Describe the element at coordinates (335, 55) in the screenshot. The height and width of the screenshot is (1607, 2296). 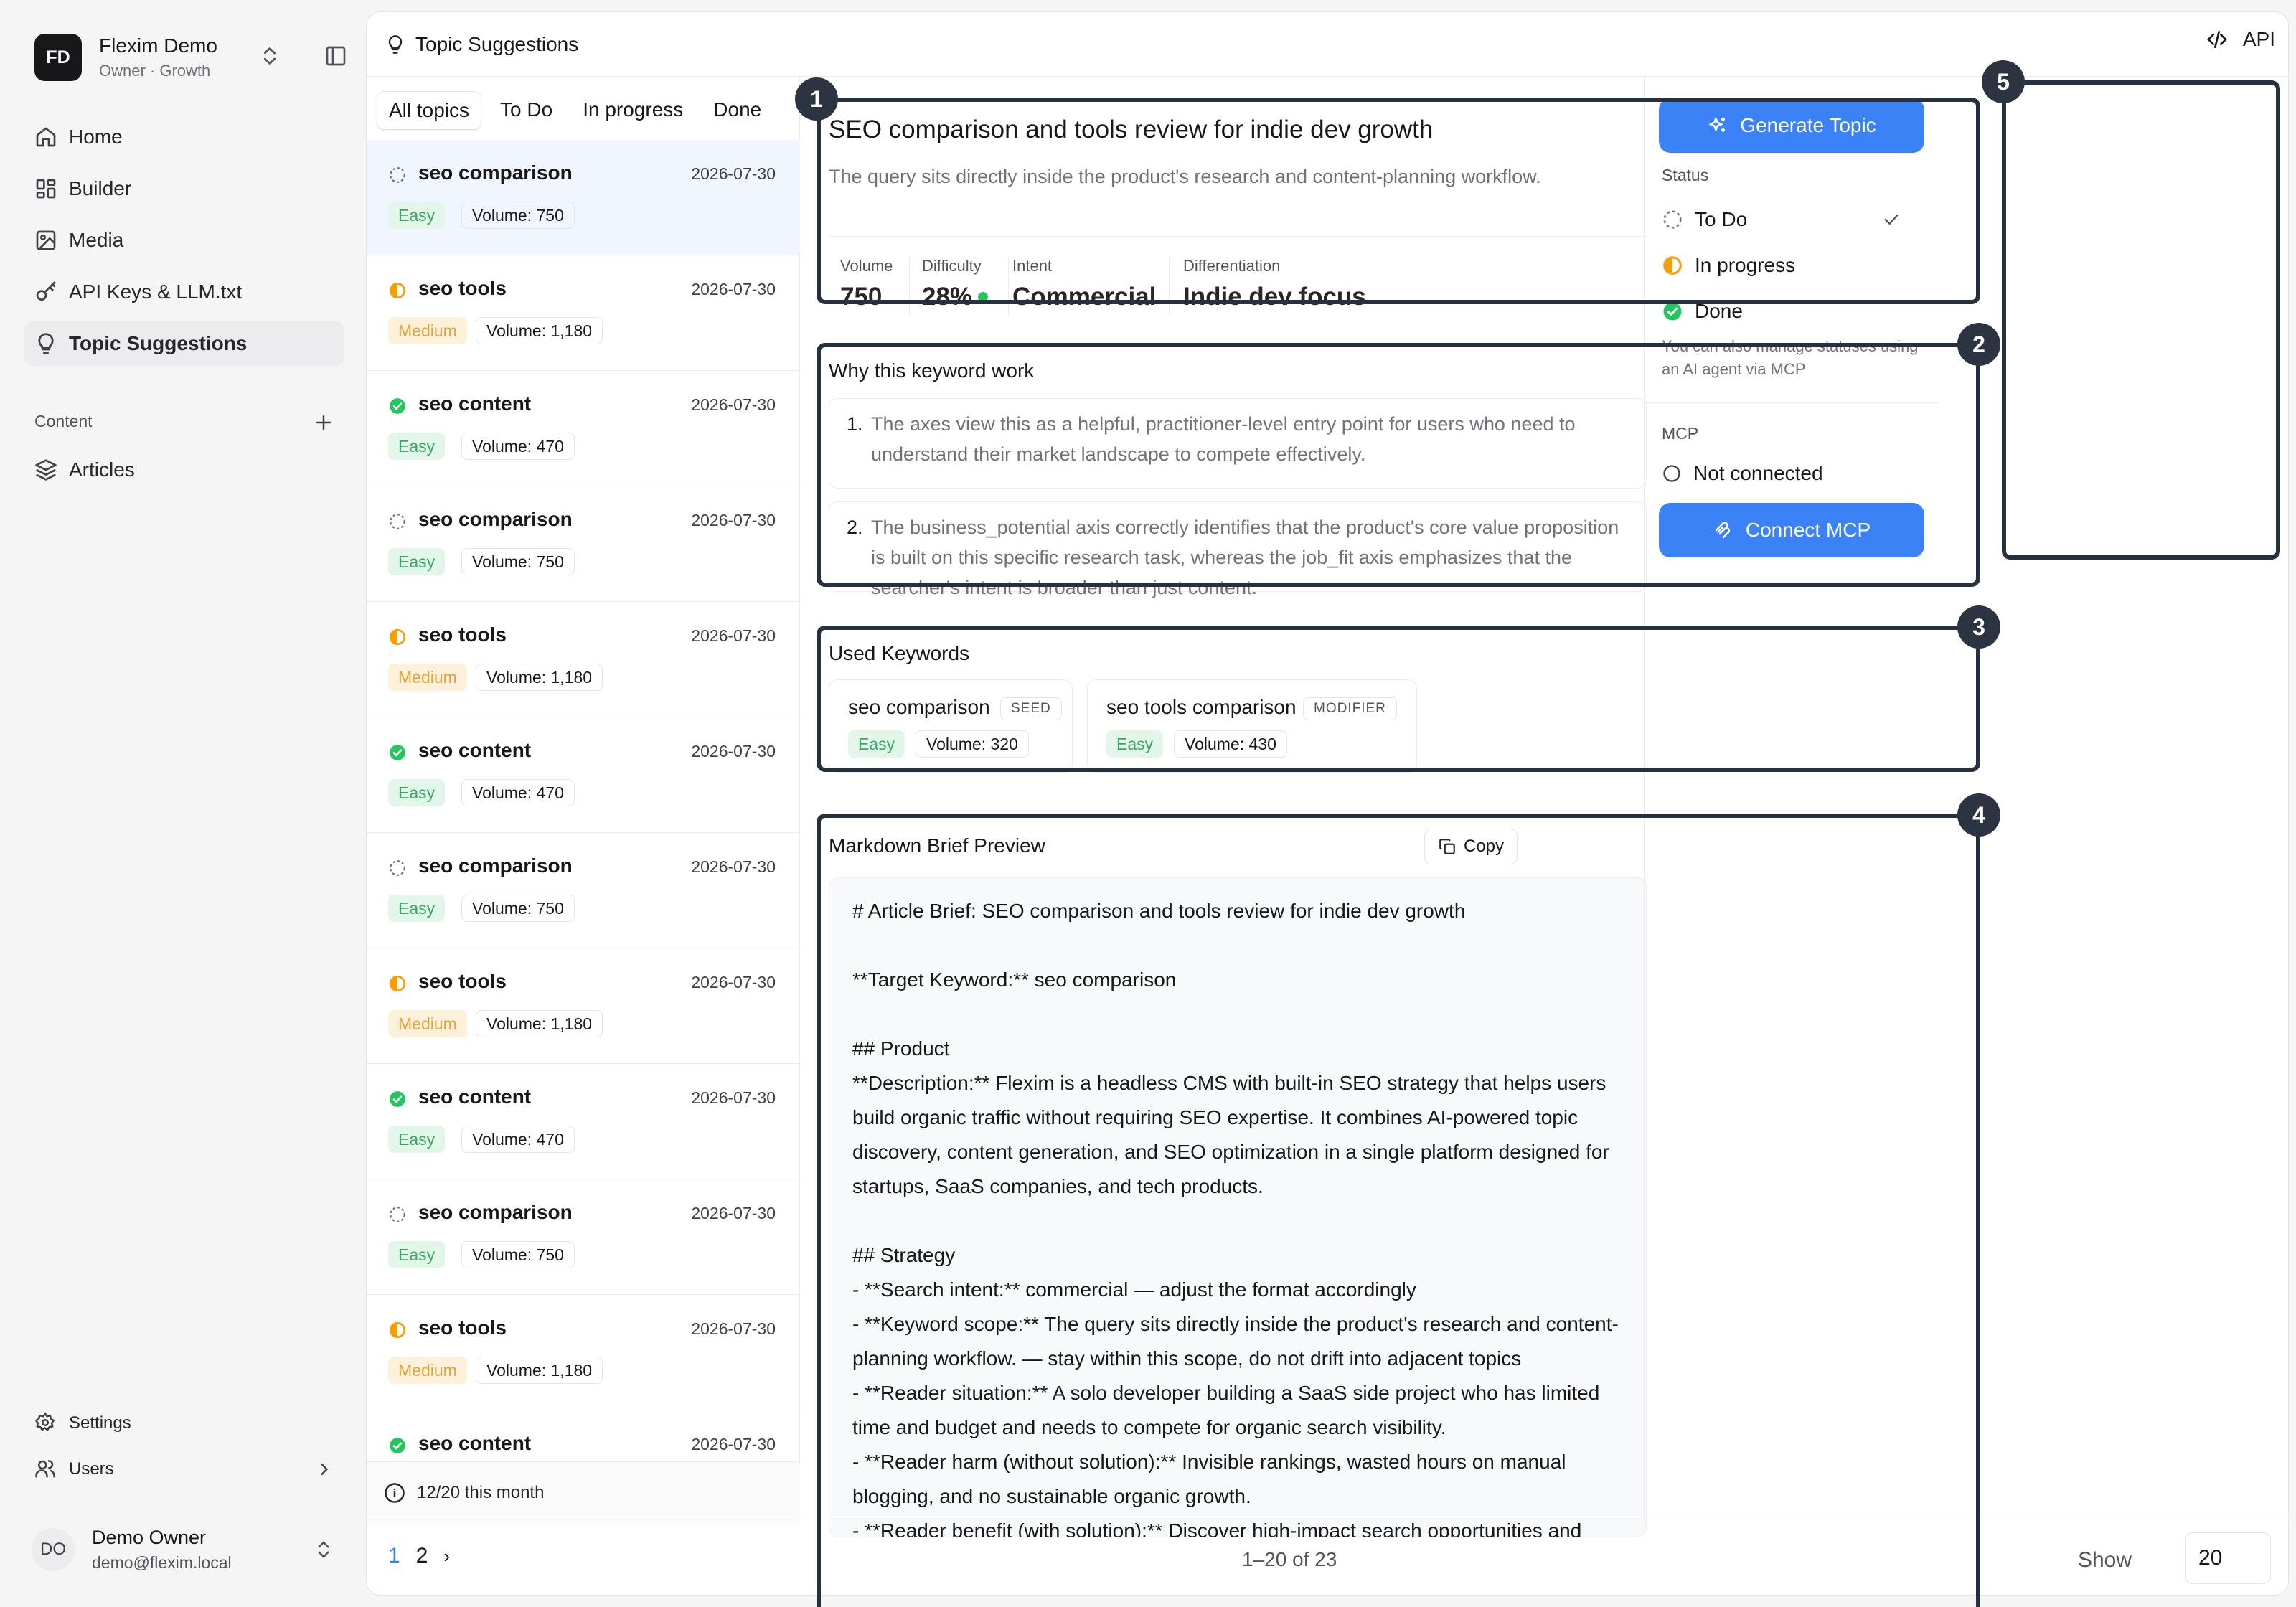
I see `sidebar-toggle-icon` at that location.